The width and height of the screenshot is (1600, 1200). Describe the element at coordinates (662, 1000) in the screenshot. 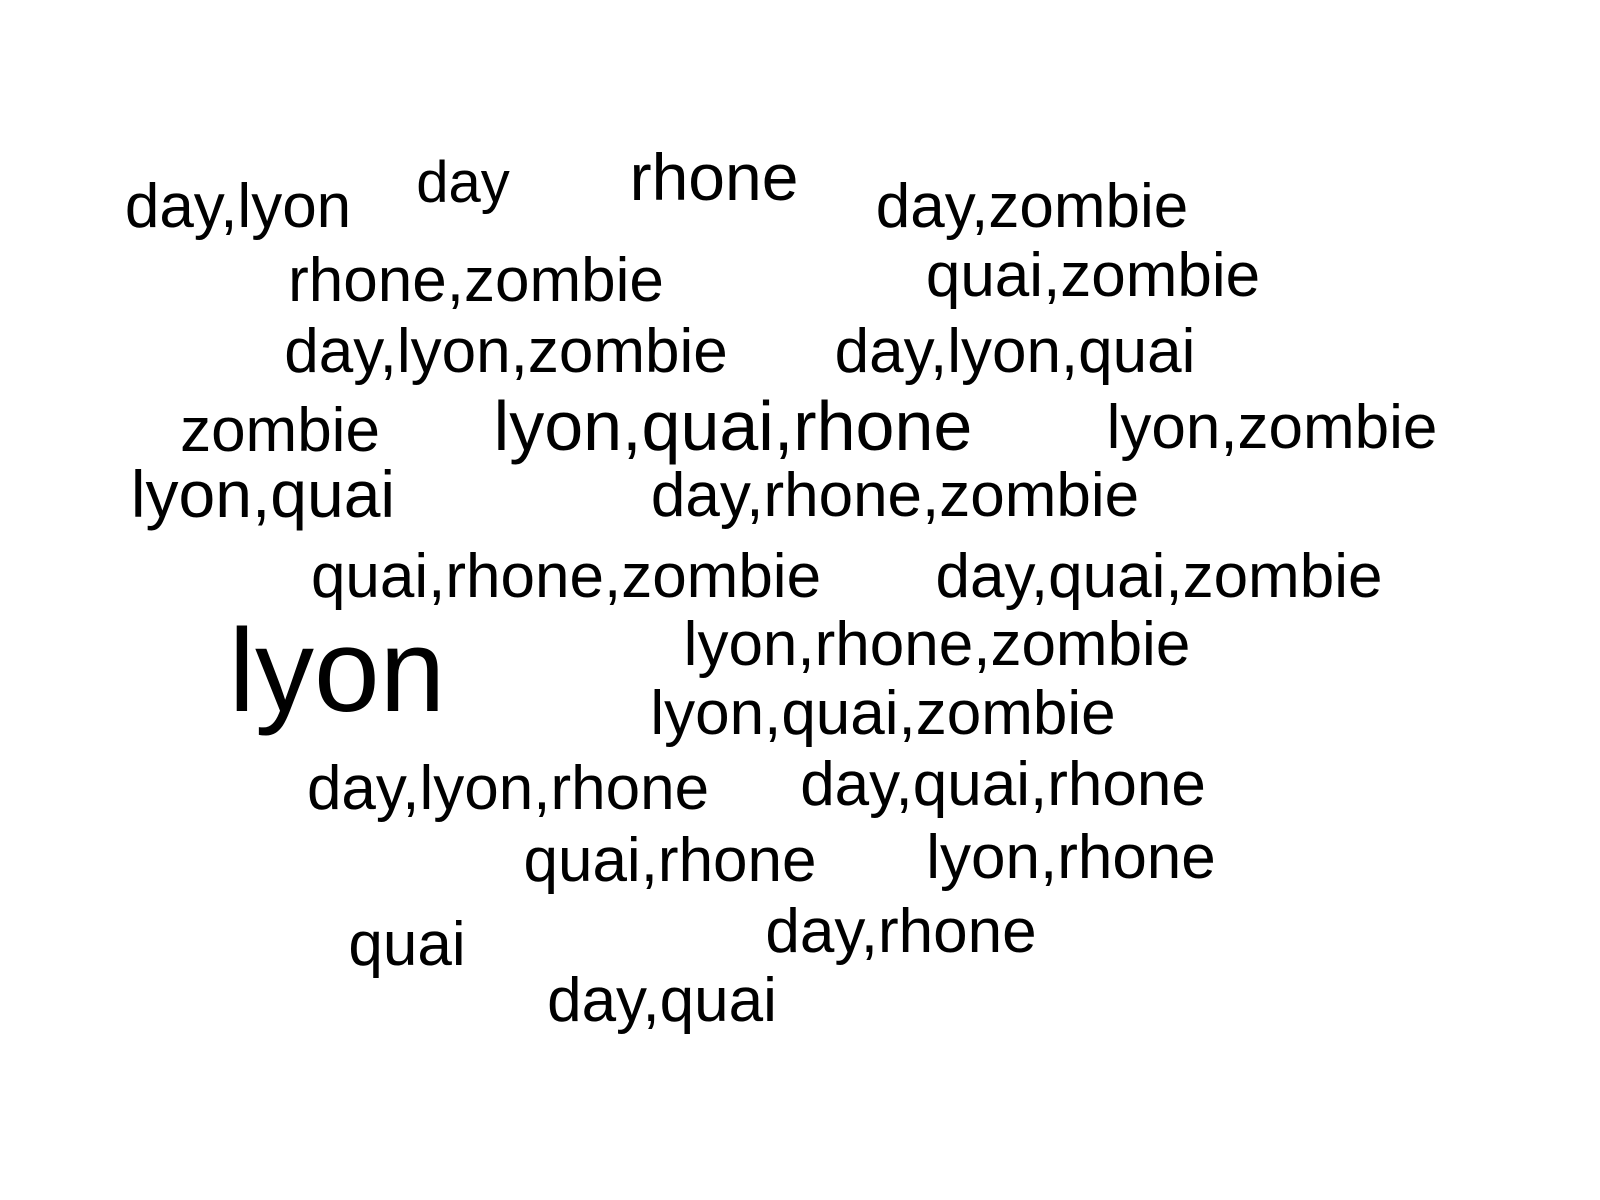

I see `word-day-quai: day,quai` at that location.